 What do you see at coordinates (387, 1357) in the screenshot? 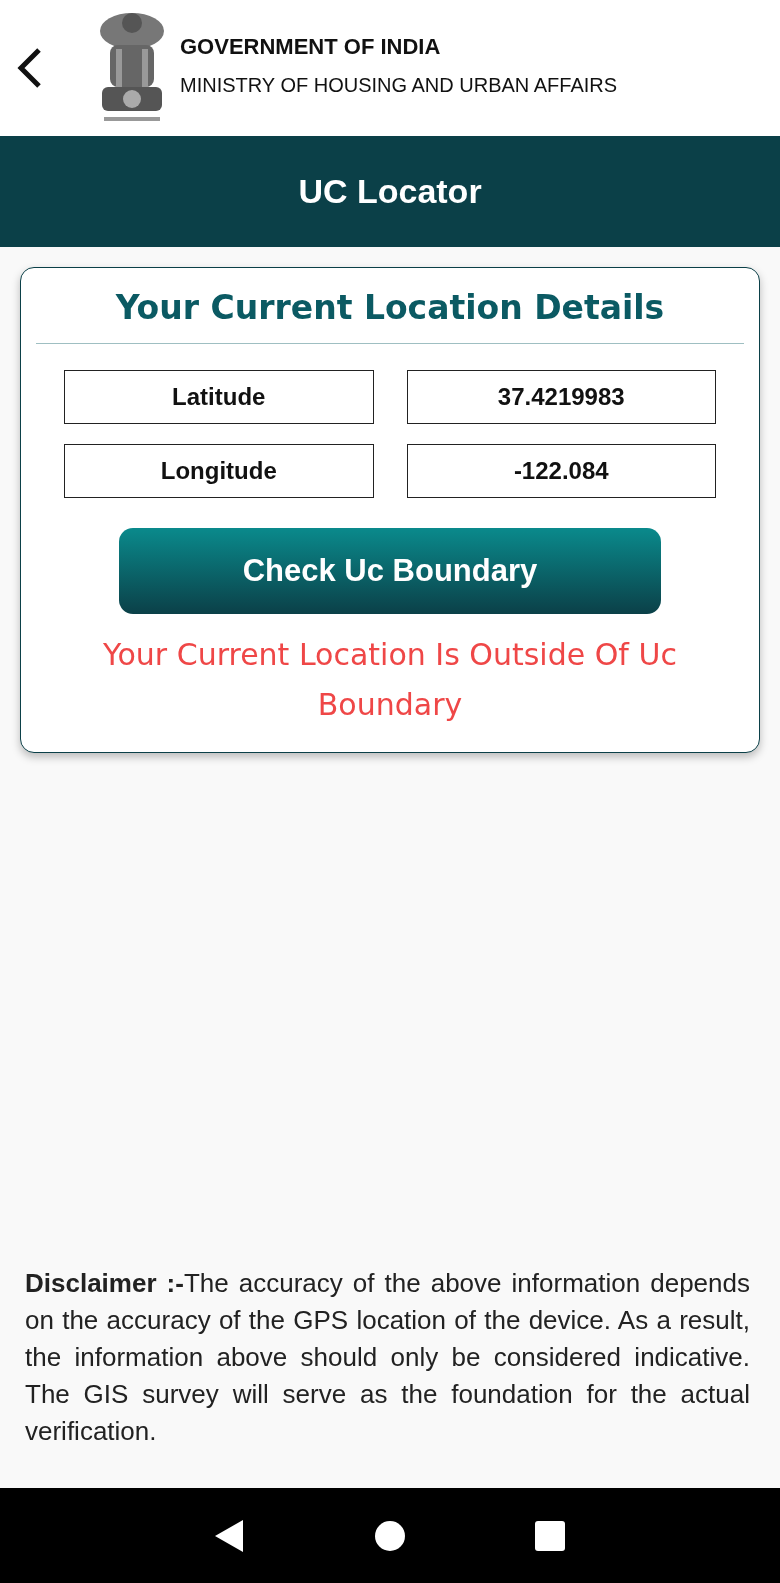
I see `disclaimer-text: Disclaimer :-The accuracy of the above information depends on the accuracy of the GPS location of the device. As a result, the information above should only be considered indicative. The GIS survey will serve as the foundation for the actual verification.` at bounding box center [387, 1357].